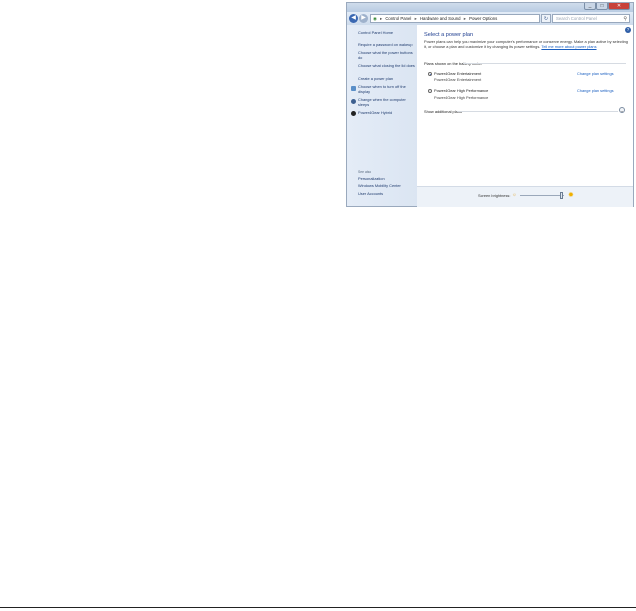 The height and width of the screenshot is (611, 636). Describe the element at coordinates (595, 90) in the screenshot. I see `change-plan-settings-link-2: Change plan settings` at that location.